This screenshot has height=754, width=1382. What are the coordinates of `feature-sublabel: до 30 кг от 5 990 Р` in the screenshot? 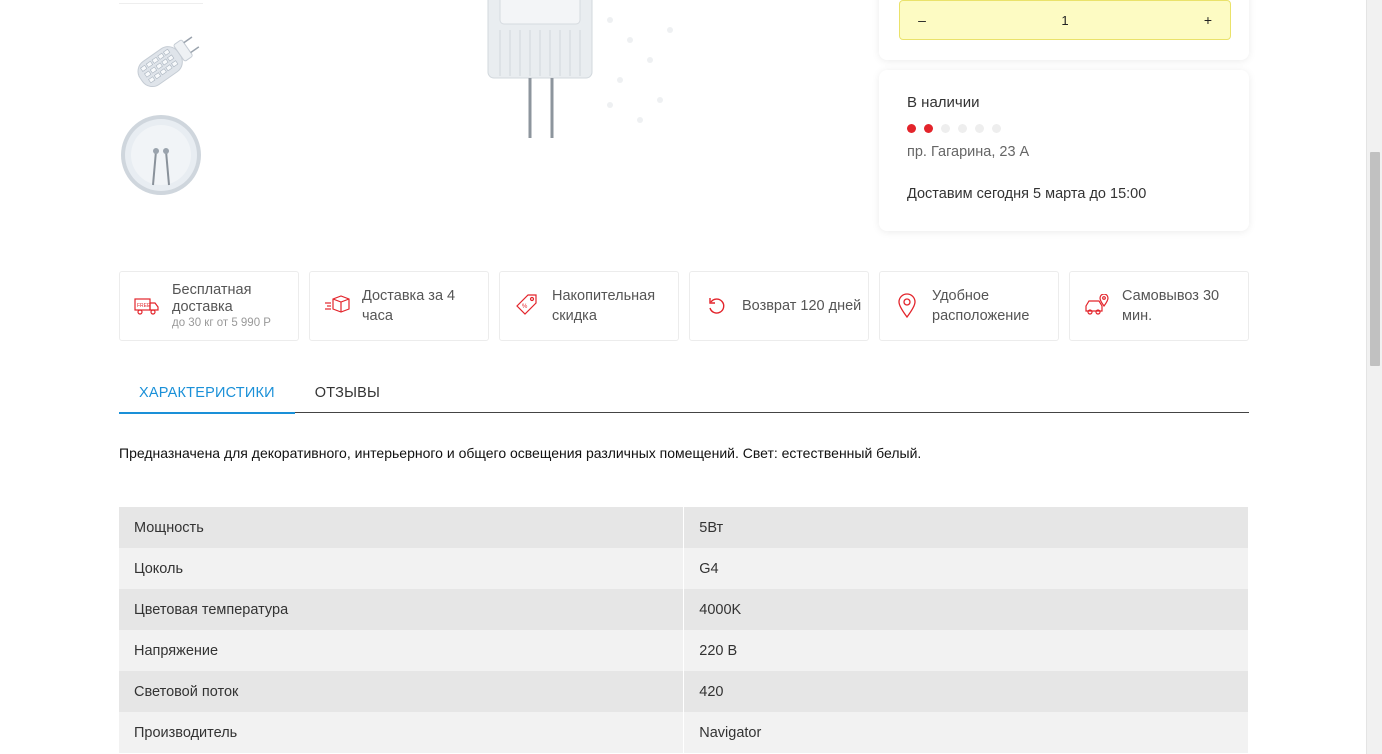 It's located at (221, 323).